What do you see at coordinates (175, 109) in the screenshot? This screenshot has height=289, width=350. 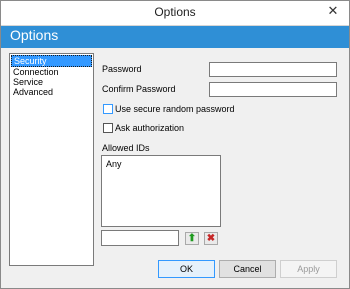 I see `secure-random-label: Use secure random password` at bounding box center [175, 109].